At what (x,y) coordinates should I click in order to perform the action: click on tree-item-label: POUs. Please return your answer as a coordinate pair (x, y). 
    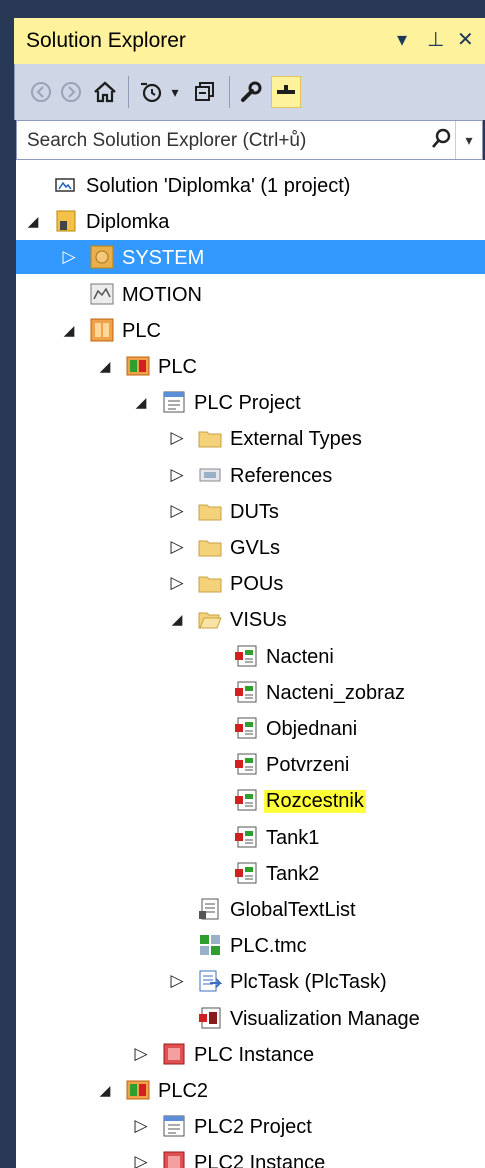
    Looking at the image, I should click on (257, 584).